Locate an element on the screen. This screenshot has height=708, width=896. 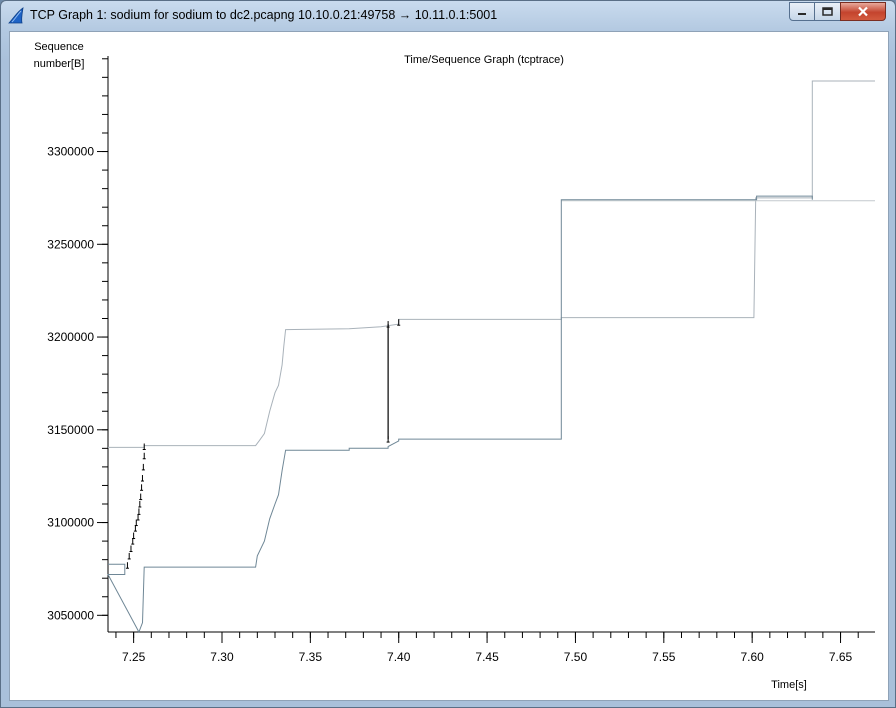
close-icon is located at coordinates (863, 11).